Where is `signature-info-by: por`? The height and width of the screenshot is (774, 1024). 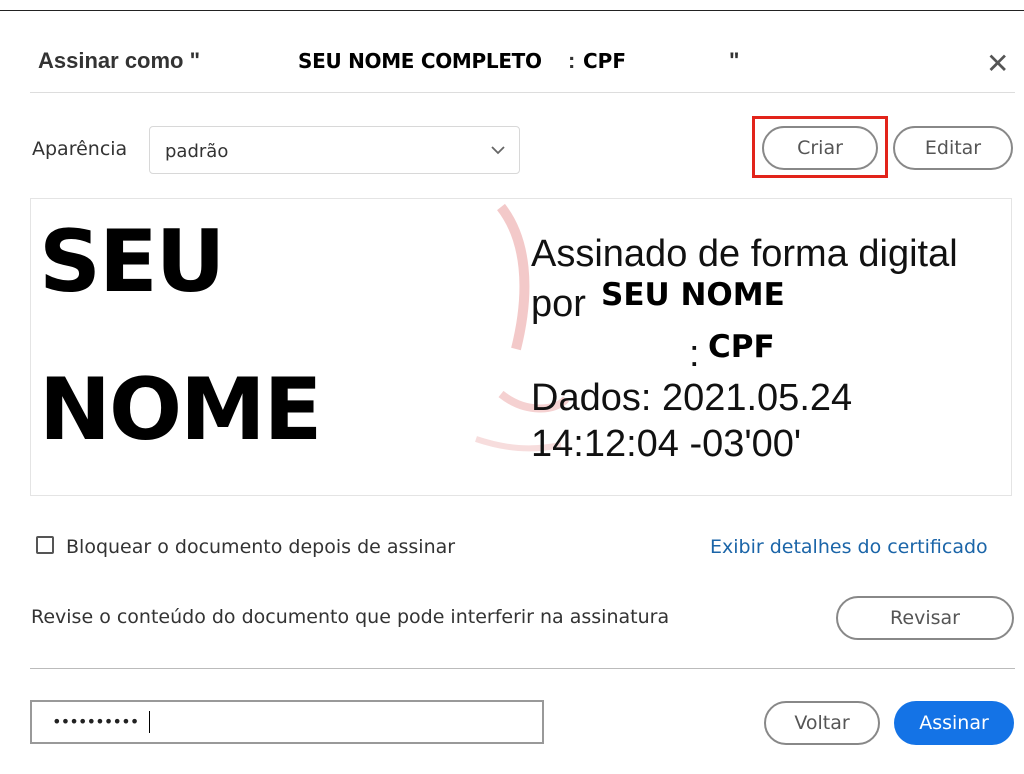 signature-info-by: por is located at coordinates (558, 304).